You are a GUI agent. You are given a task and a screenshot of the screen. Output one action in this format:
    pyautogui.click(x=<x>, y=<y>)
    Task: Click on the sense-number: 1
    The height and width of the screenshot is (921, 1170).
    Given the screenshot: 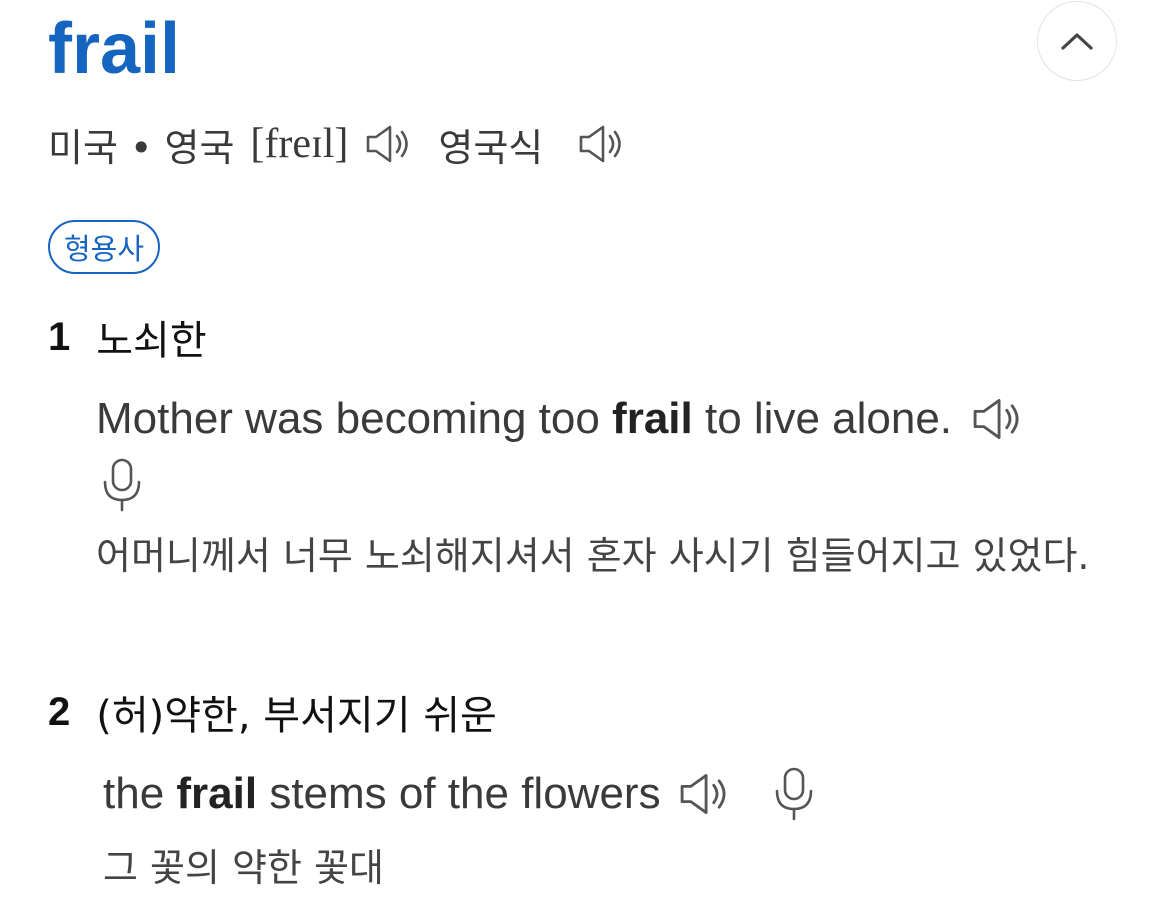 What is the action you would take?
    pyautogui.click(x=59, y=336)
    